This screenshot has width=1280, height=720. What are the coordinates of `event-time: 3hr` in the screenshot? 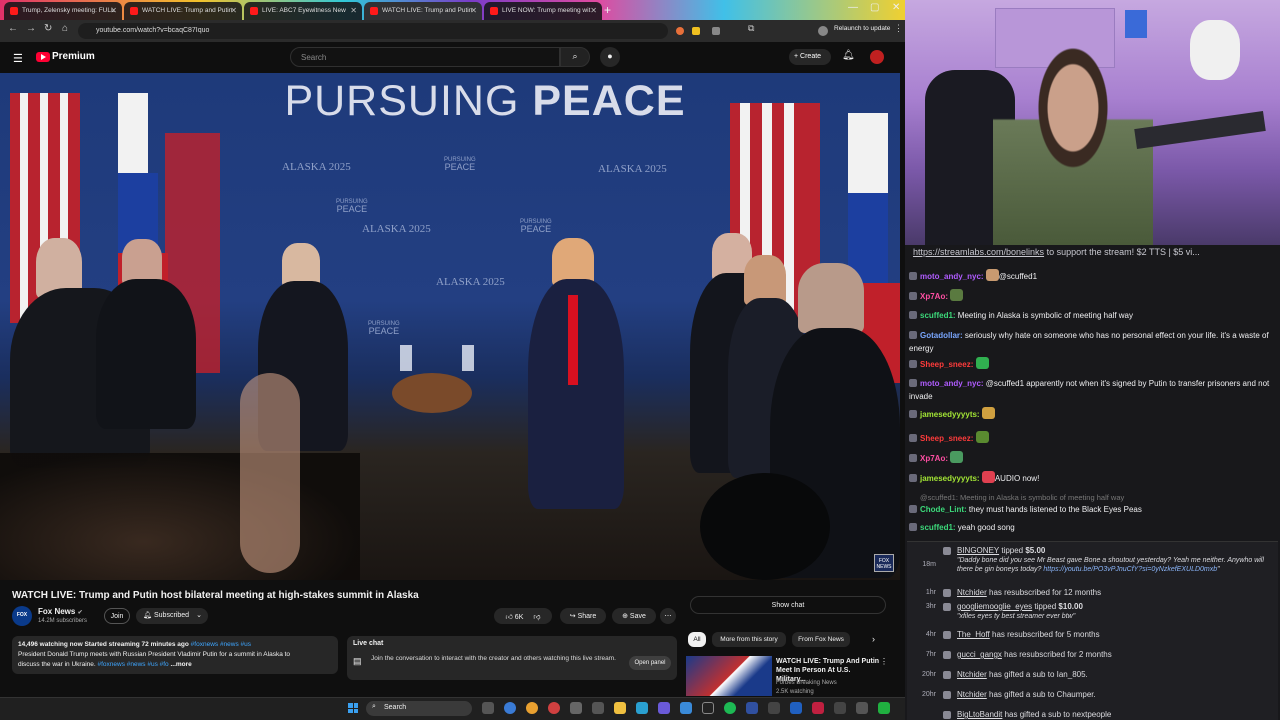 It's located at (930, 606).